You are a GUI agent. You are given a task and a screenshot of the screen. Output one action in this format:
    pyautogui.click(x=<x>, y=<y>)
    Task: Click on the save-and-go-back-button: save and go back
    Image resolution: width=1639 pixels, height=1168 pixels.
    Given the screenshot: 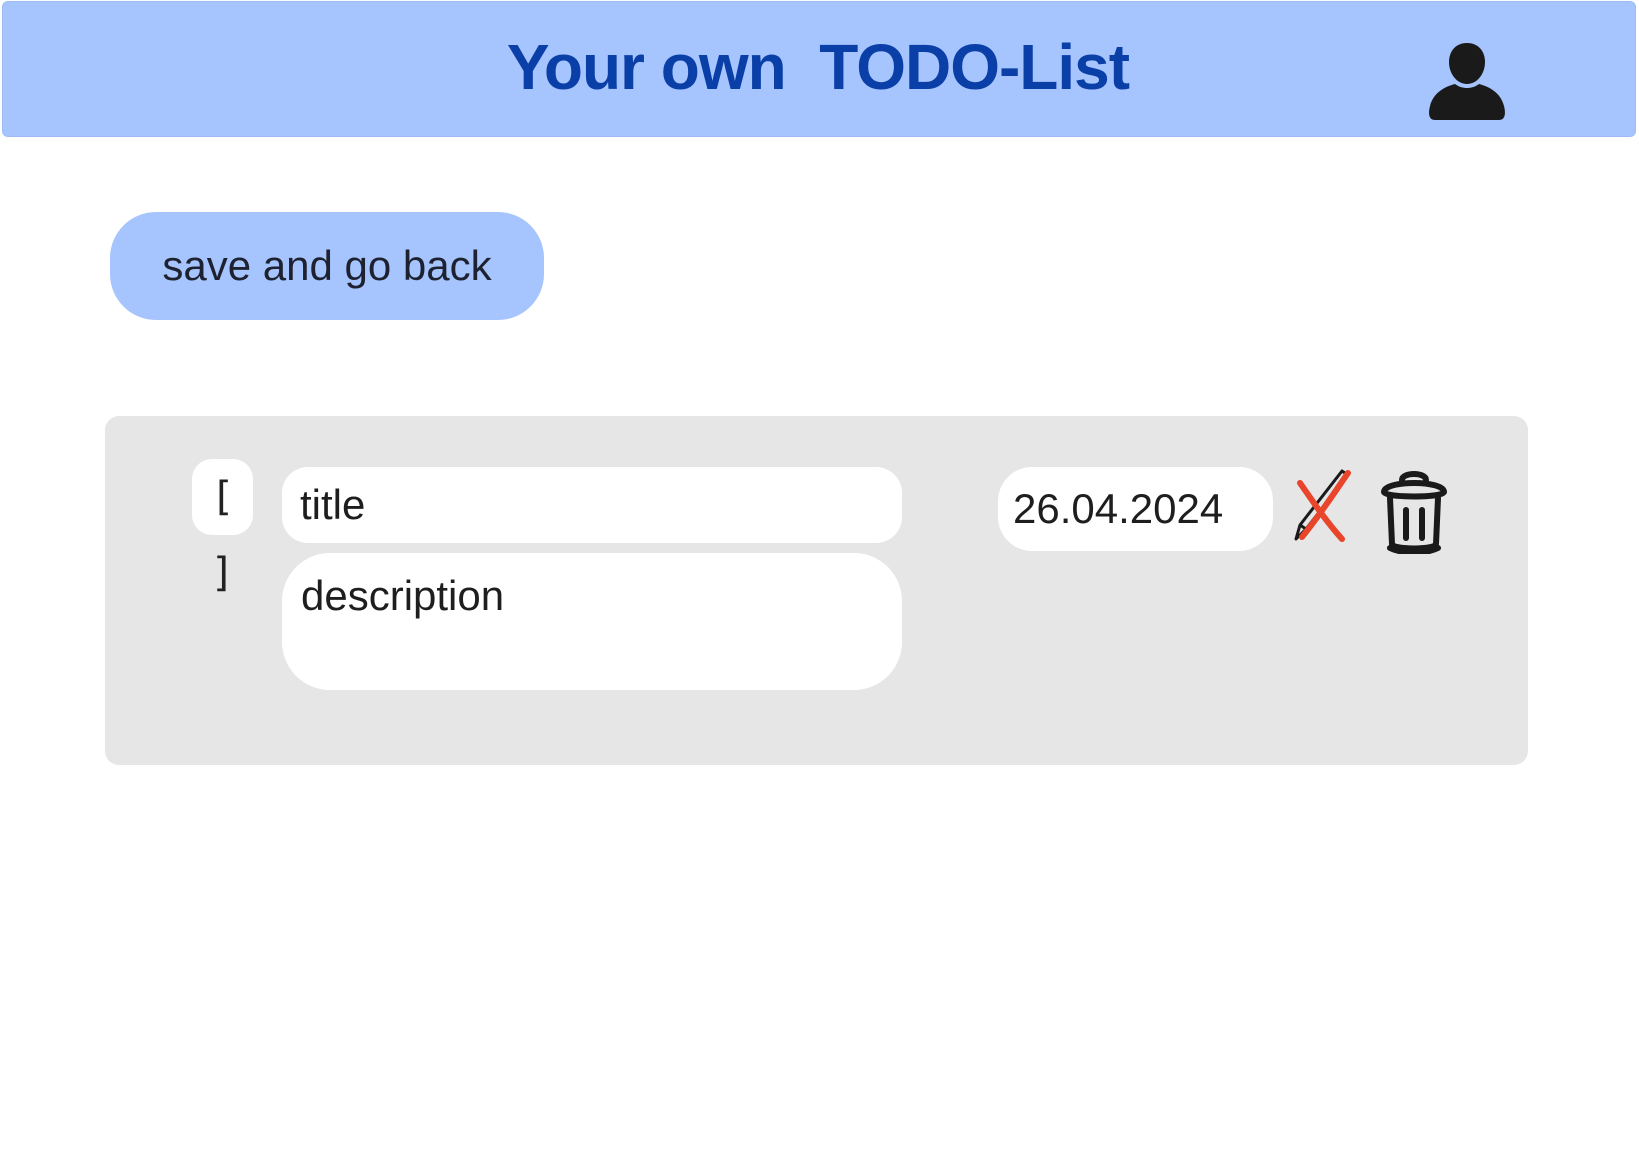 What is the action you would take?
    pyautogui.click(x=327, y=266)
    